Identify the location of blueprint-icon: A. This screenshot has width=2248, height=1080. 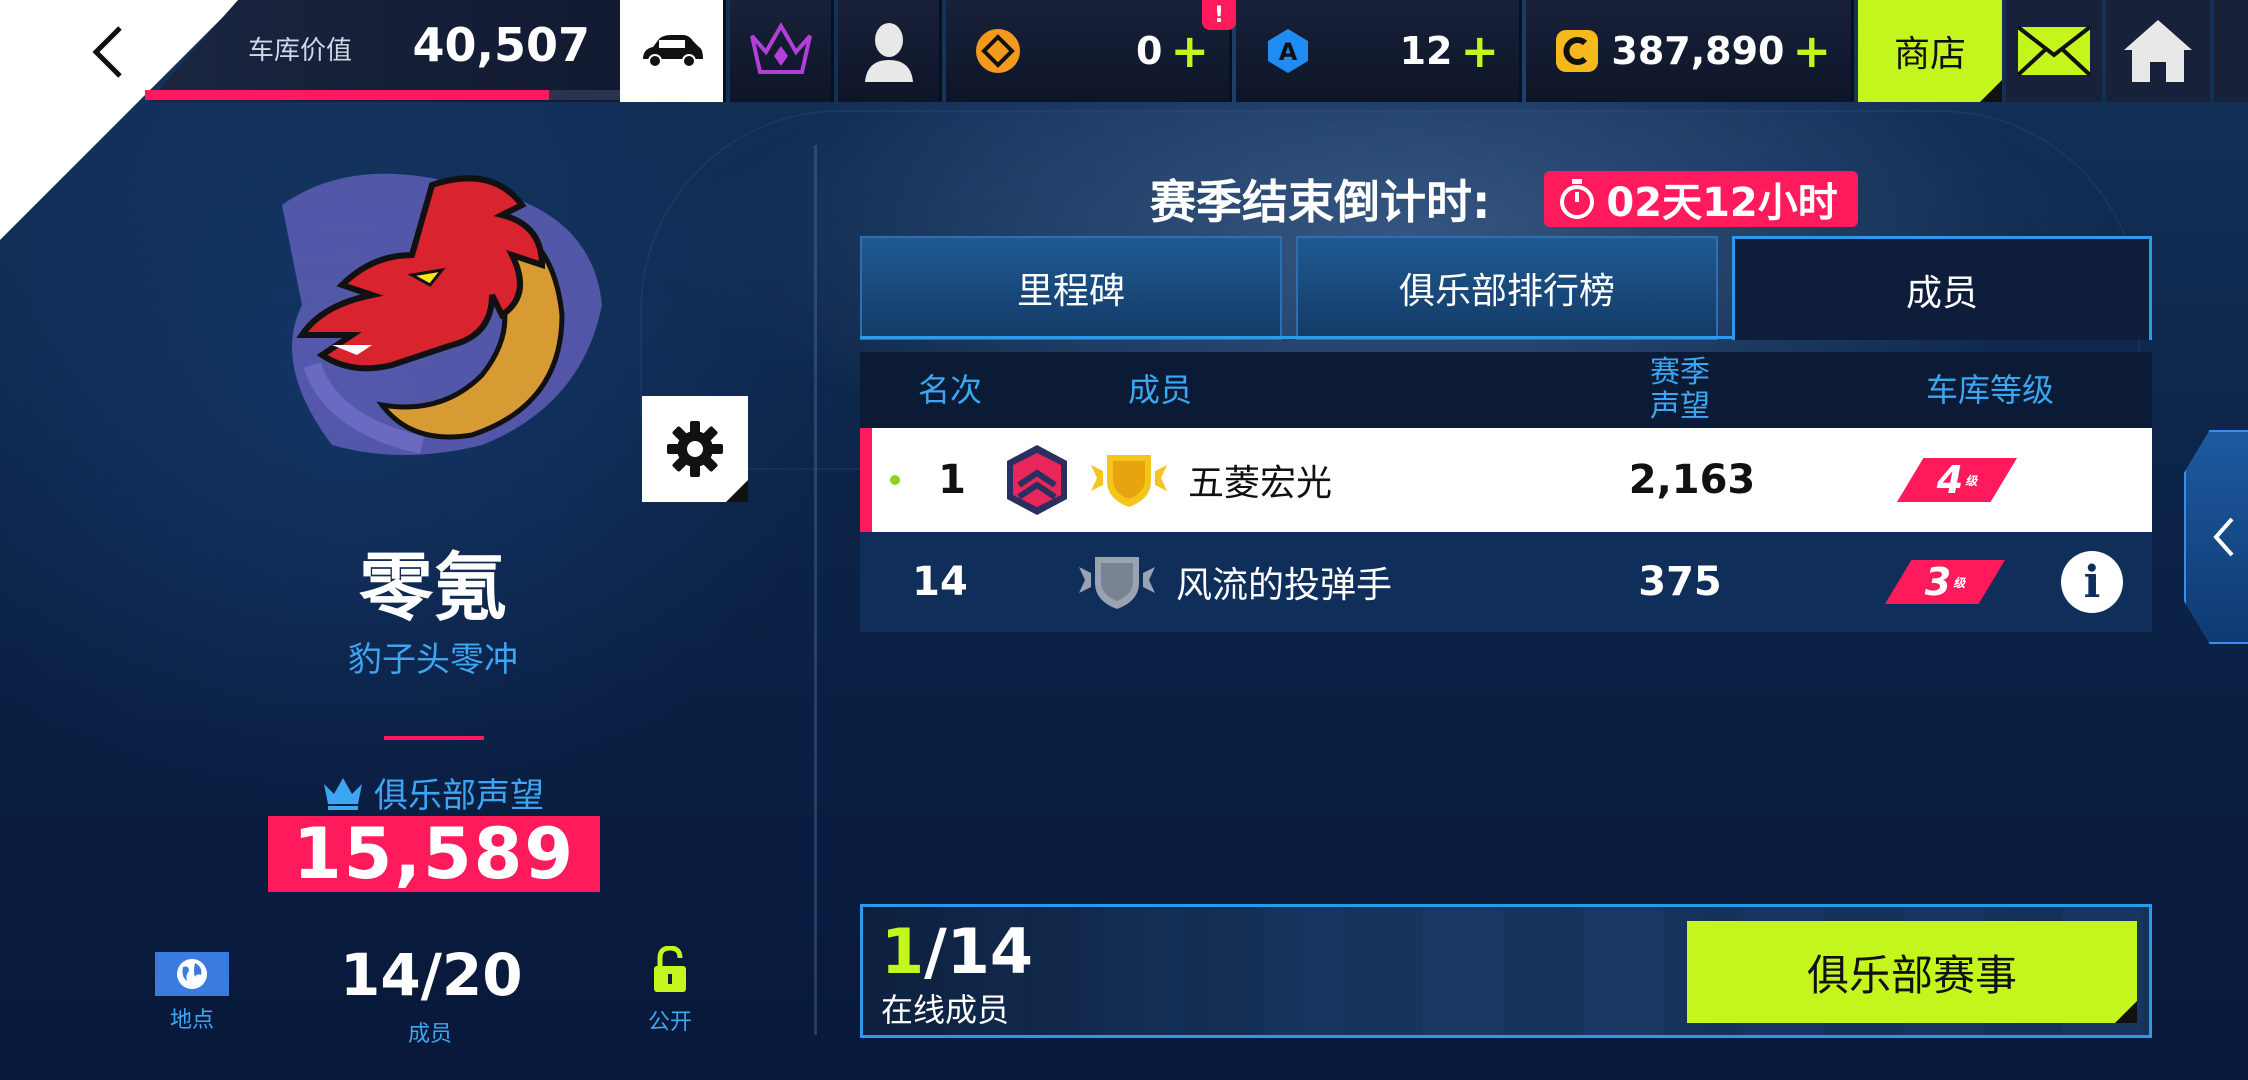
(1288, 51).